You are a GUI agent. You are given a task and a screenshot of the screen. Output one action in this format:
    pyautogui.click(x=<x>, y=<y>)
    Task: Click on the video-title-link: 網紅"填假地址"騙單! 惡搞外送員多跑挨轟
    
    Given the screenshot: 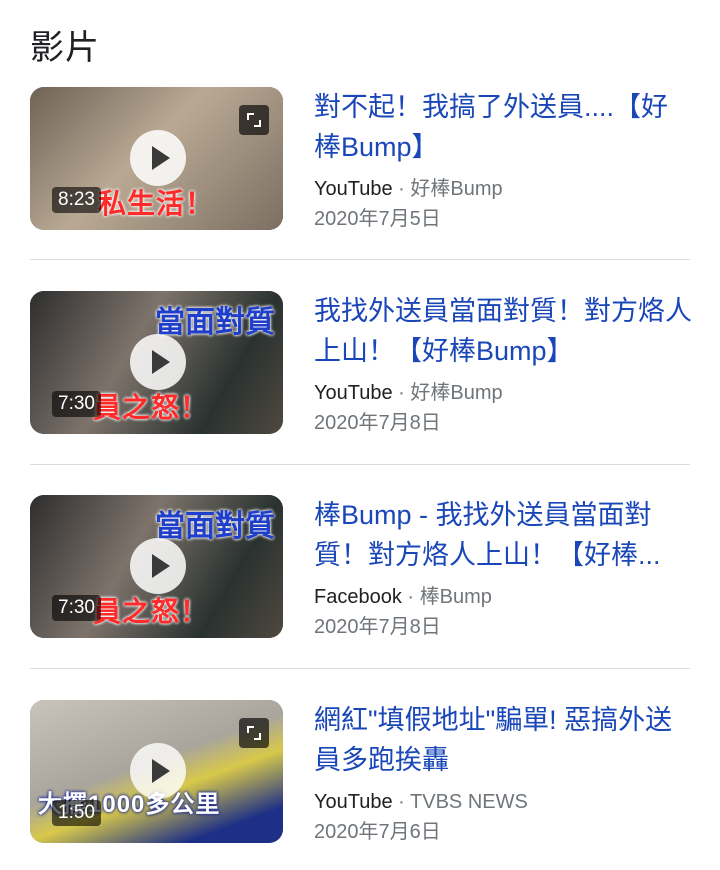 What is the action you would take?
    pyautogui.click(x=504, y=740)
    